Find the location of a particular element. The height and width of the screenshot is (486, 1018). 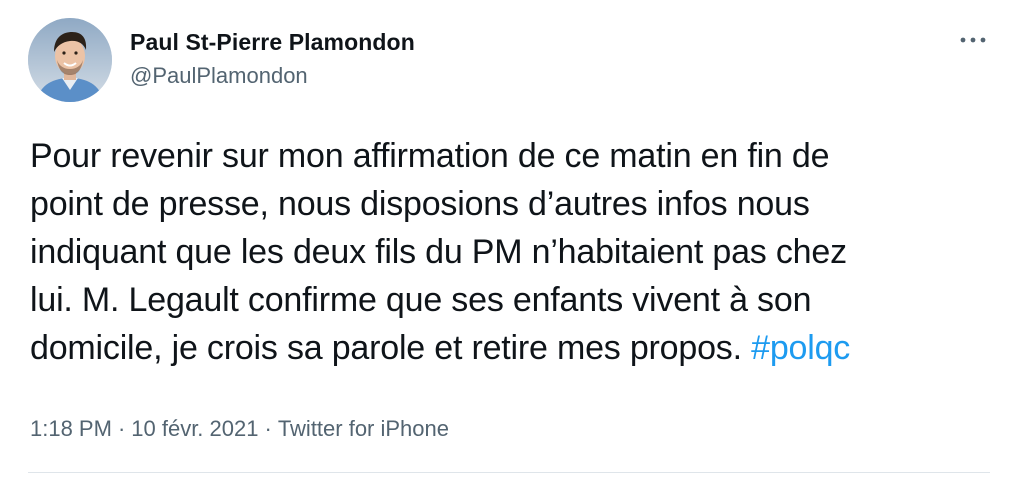

author-handle: @PaulPlamondon is located at coordinates (272, 76).